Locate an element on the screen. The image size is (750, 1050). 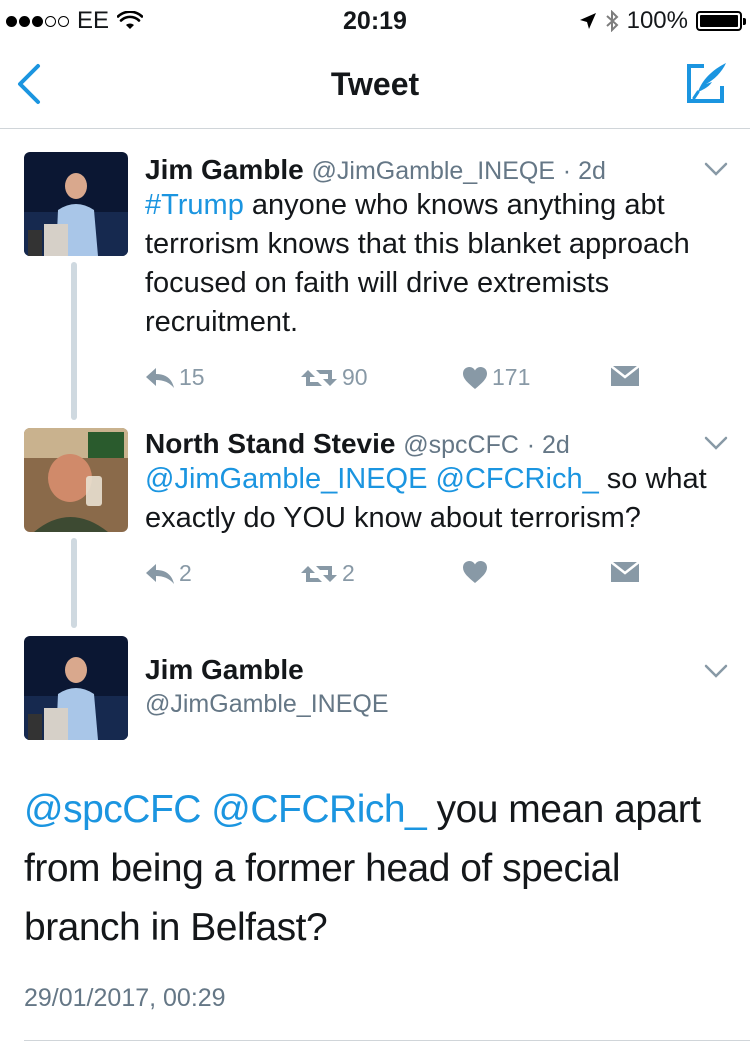
reply-count: 2 is located at coordinates (185, 573).